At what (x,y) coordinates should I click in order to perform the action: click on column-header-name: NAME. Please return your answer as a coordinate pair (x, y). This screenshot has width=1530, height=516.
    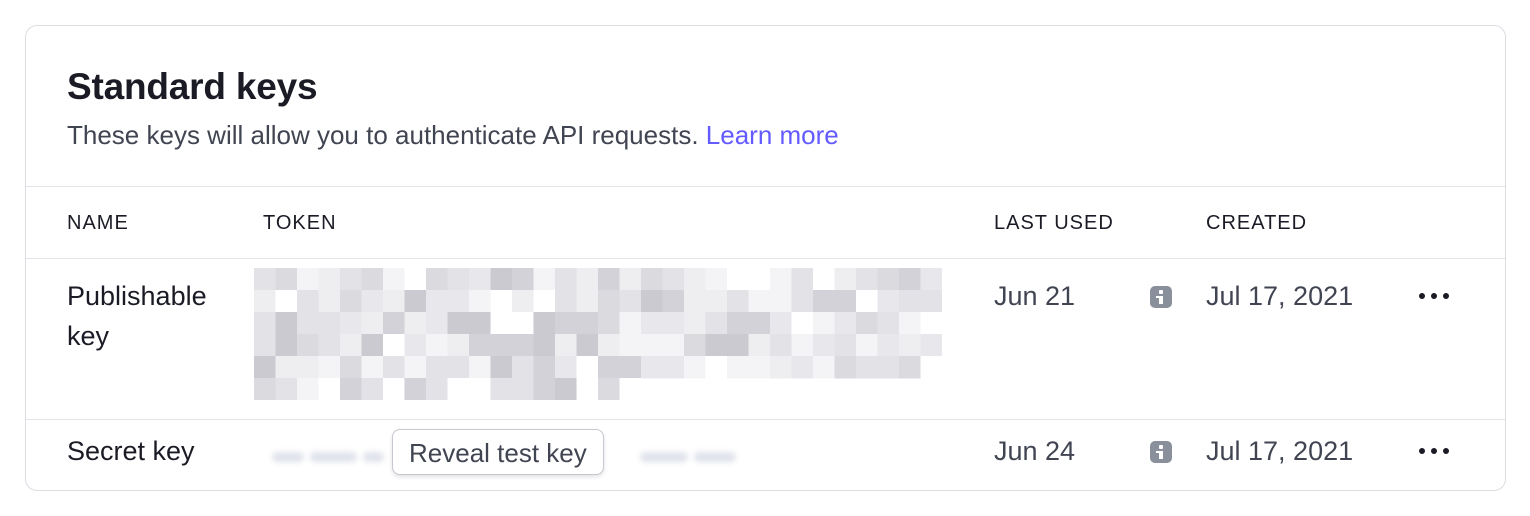
    Looking at the image, I should click on (98, 223).